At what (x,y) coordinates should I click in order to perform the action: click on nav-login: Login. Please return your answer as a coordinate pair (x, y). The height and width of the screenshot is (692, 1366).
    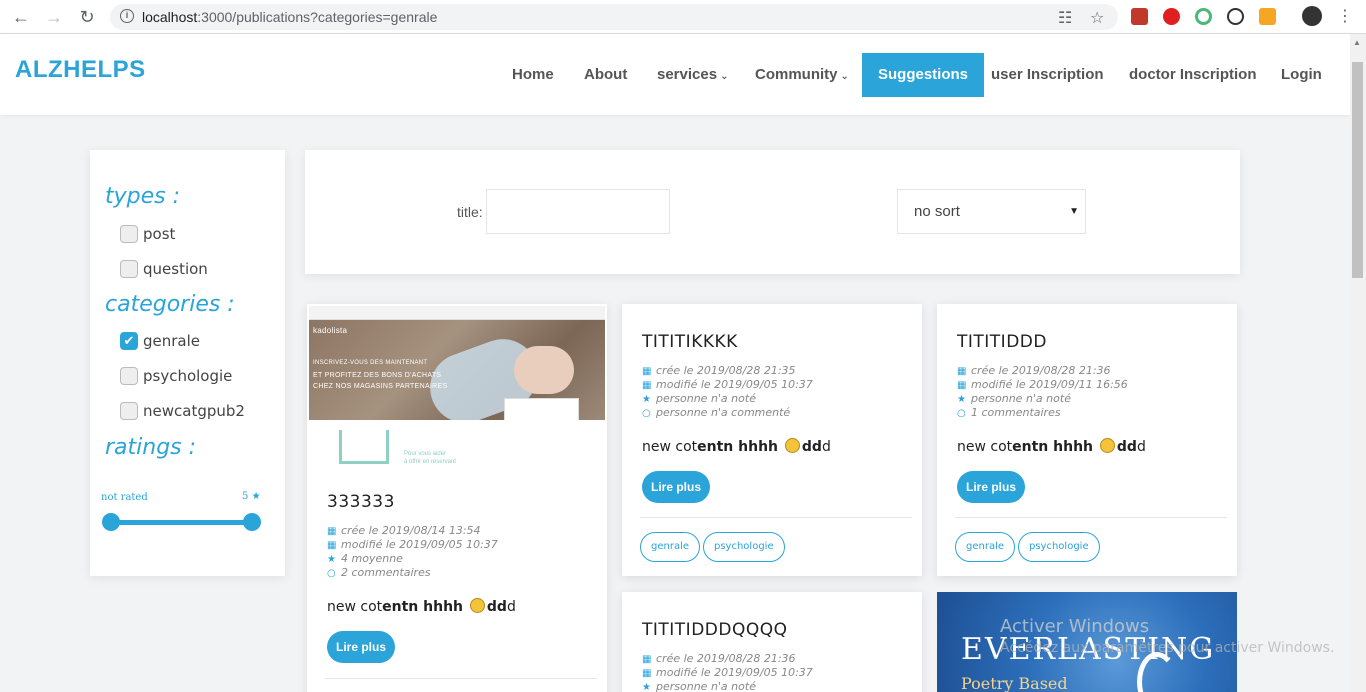
    Looking at the image, I should click on (1301, 75).